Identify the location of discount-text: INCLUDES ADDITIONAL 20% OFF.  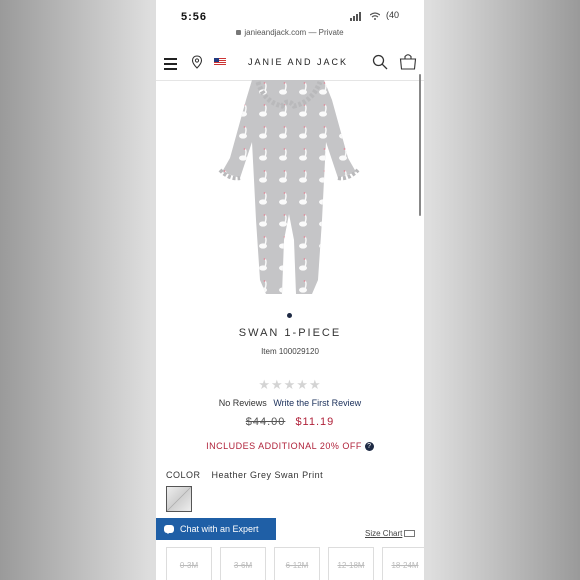
(284, 446).